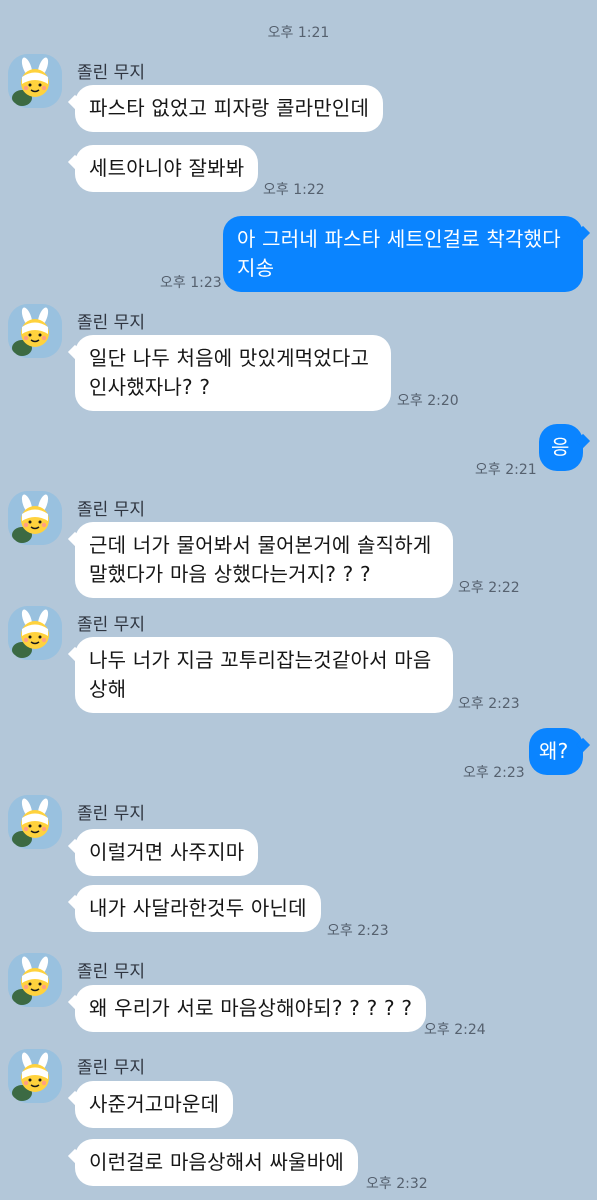 The image size is (597, 1200). I want to click on message-text: 이런걸로 마음상해서 싸울바에, so click(216, 1162).